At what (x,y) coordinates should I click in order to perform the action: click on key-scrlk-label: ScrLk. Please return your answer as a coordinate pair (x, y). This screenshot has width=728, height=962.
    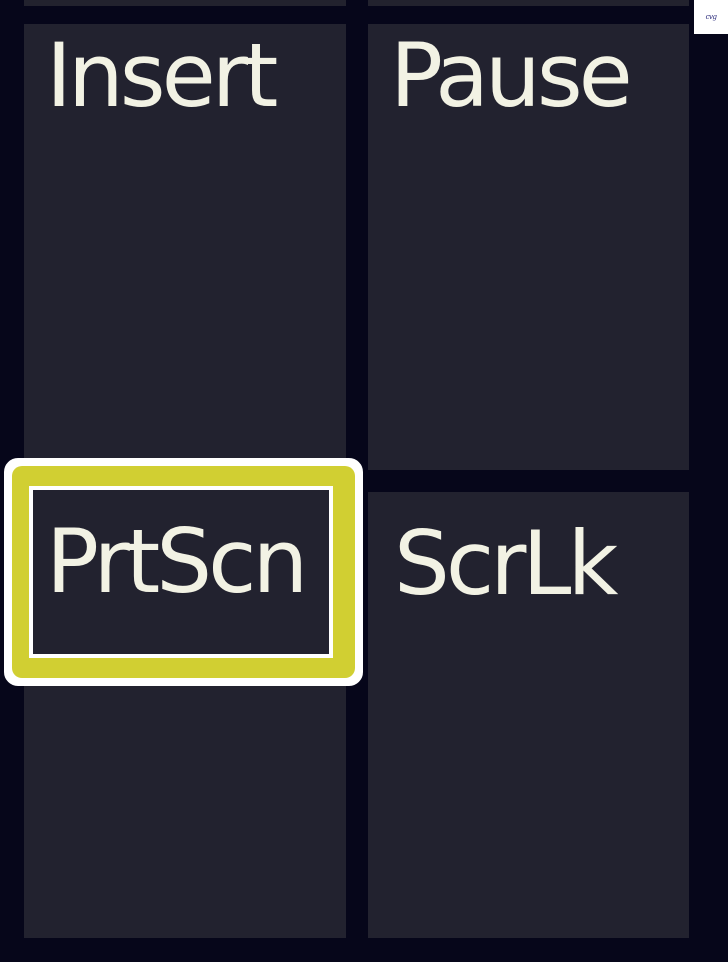
    Looking at the image, I should click on (506, 563).